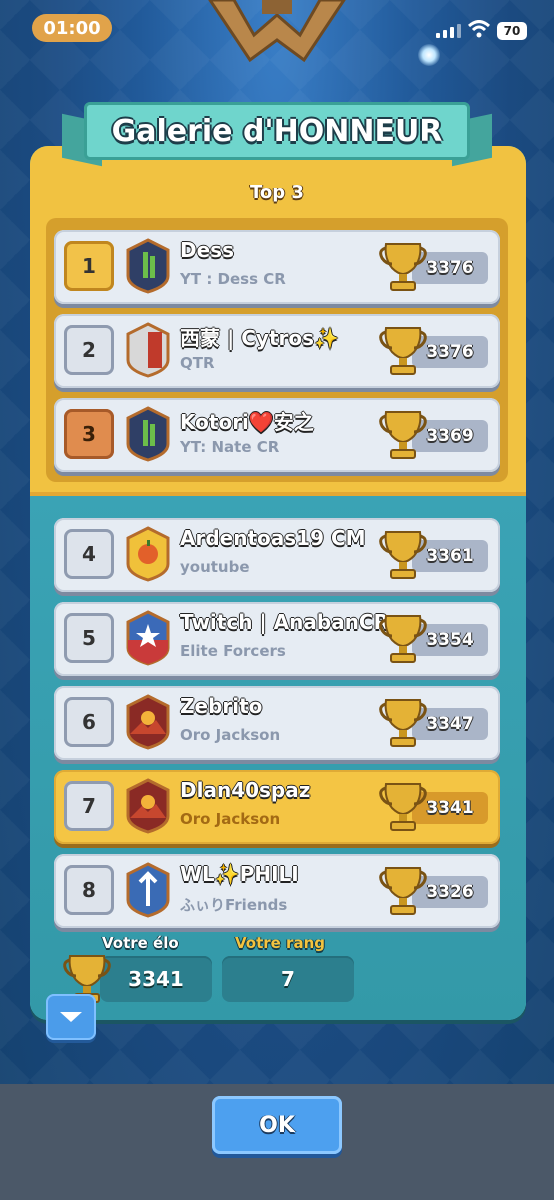 Image resolution: width=554 pixels, height=1200 pixels. What do you see at coordinates (89, 638) in the screenshot?
I see `rank-number: 5` at bounding box center [89, 638].